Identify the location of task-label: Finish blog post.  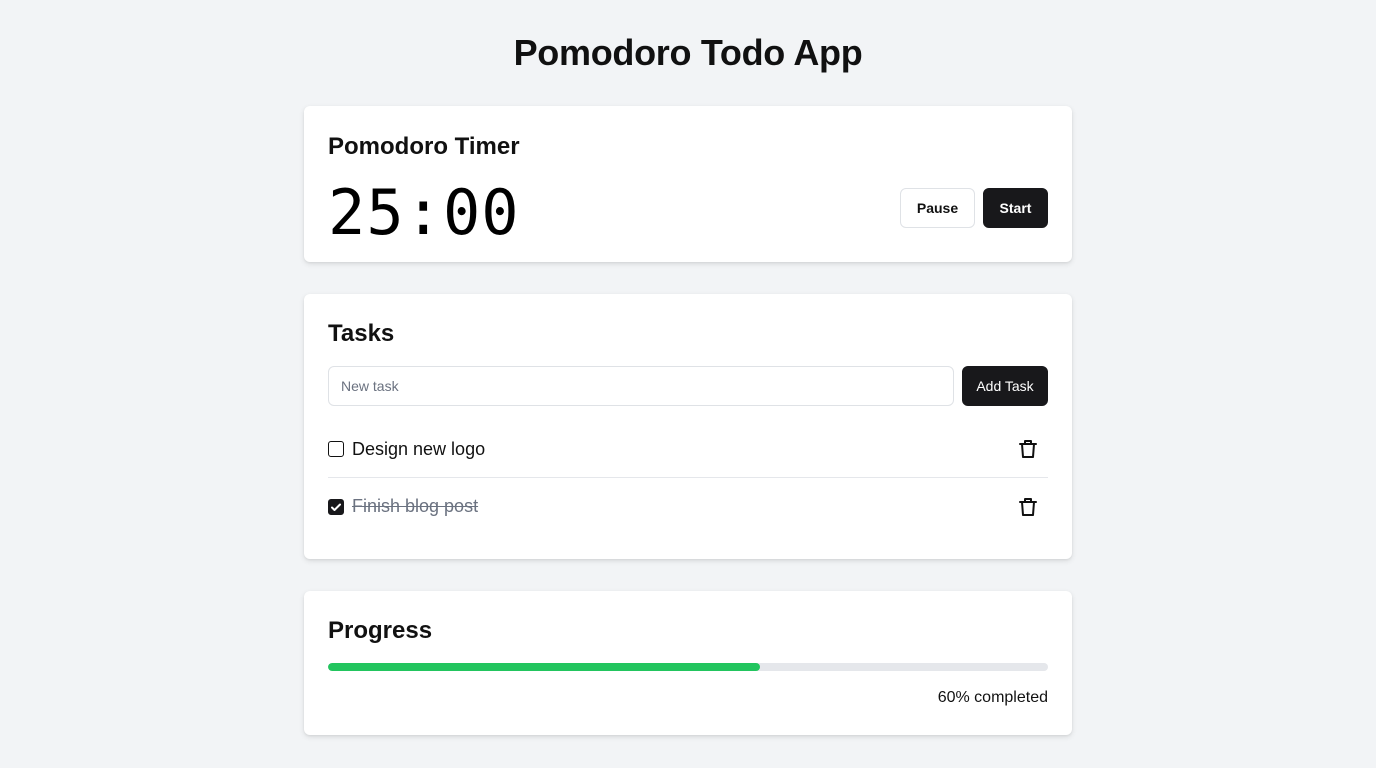
(415, 506).